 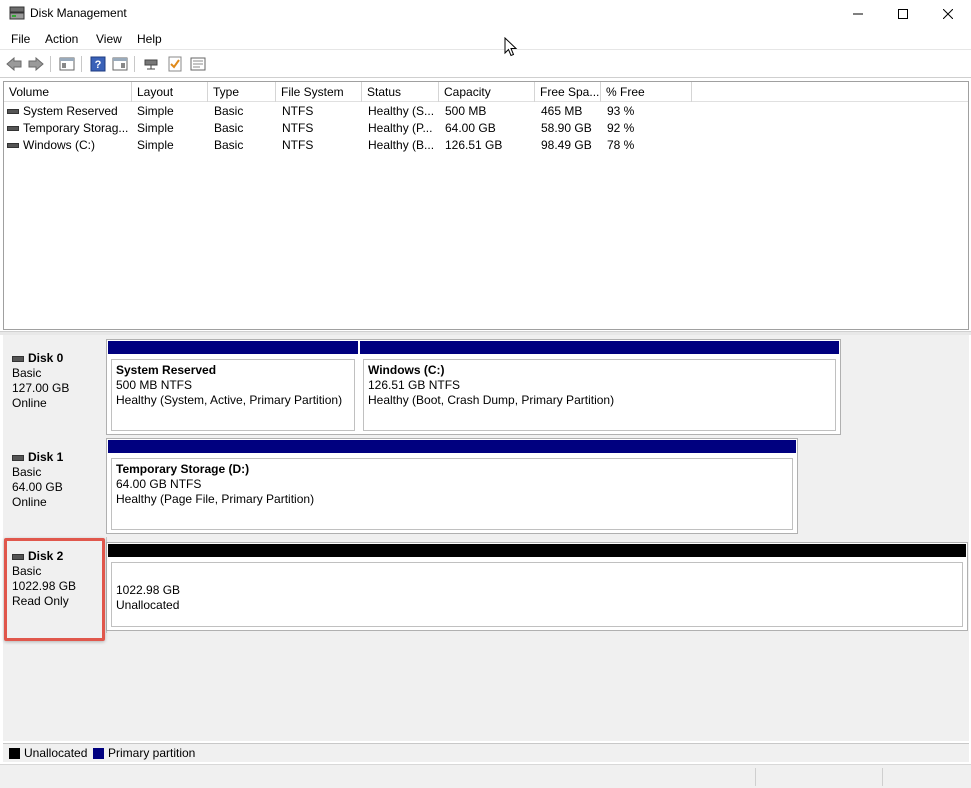 I want to click on help-button: ?, so click(x=98, y=64).